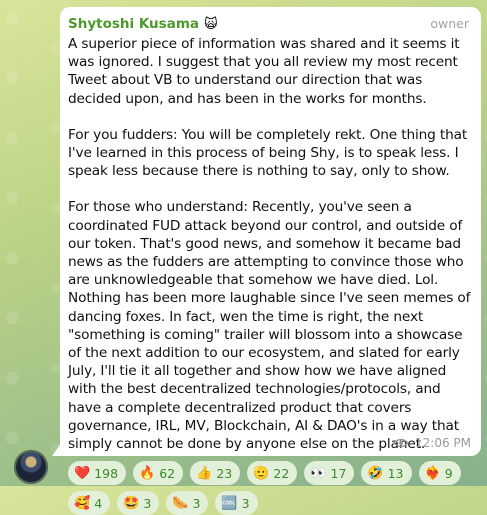 The image size is (487, 515). What do you see at coordinates (281, 473) in the screenshot?
I see `reaction-count: 22` at bounding box center [281, 473].